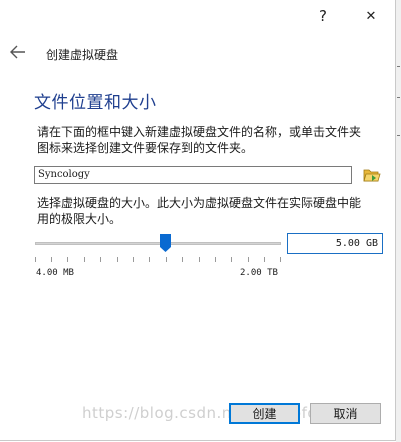  I want to click on wizard-title: 创建虚拟硬盘, so click(82, 55).